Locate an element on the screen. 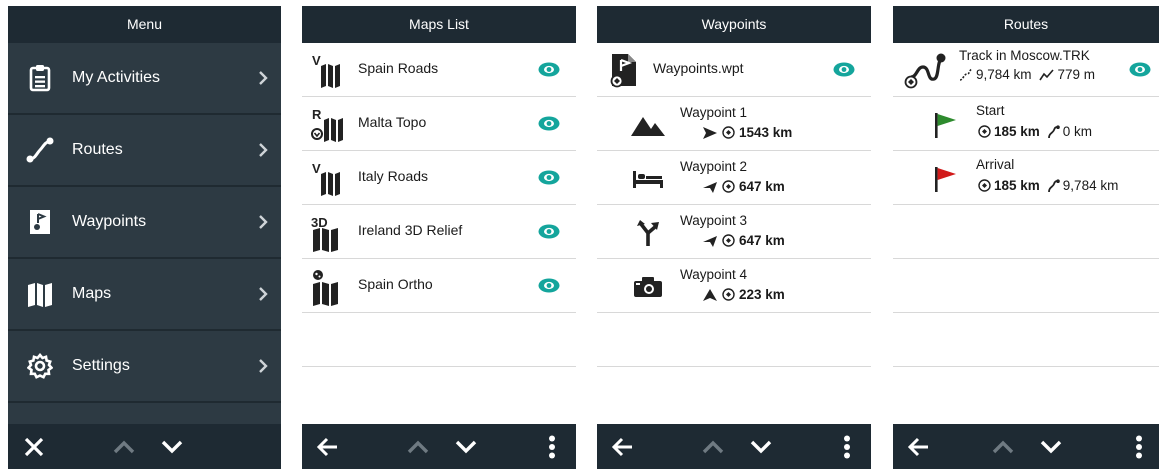  waypoint-distance: 223 km is located at coordinates (762, 294).